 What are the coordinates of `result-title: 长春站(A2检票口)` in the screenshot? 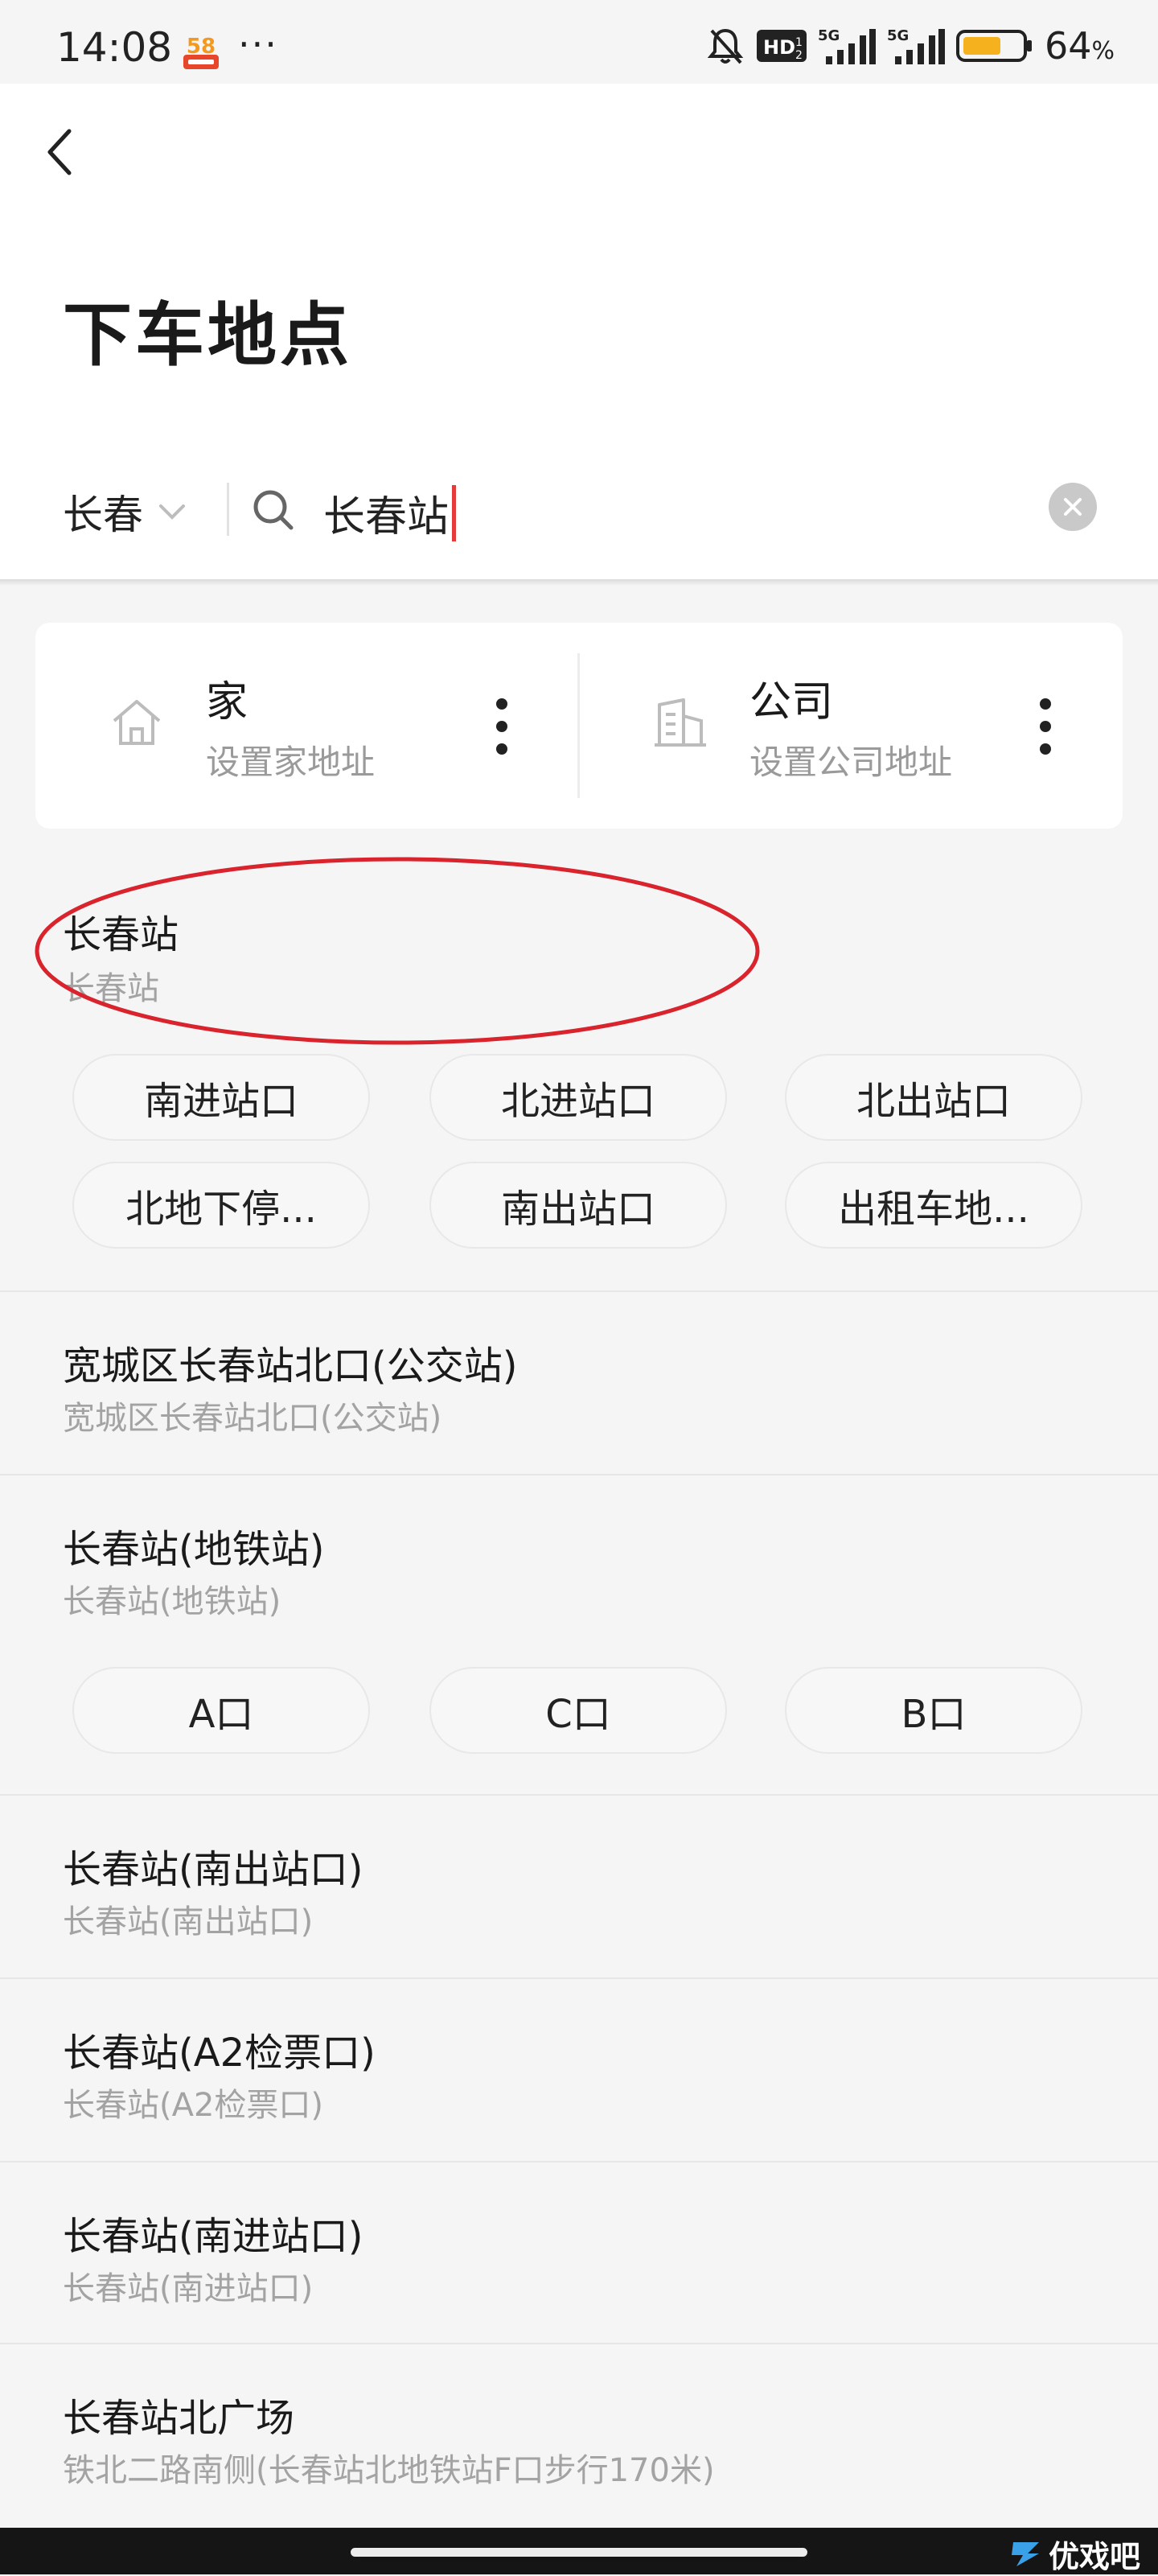 It's located at (219, 2053).